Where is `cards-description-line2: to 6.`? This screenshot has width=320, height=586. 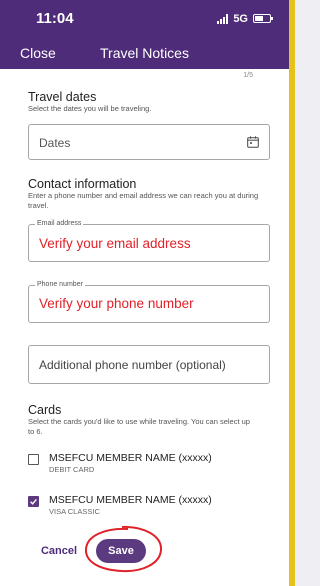 cards-description-line2: to 6. is located at coordinates (35, 431).